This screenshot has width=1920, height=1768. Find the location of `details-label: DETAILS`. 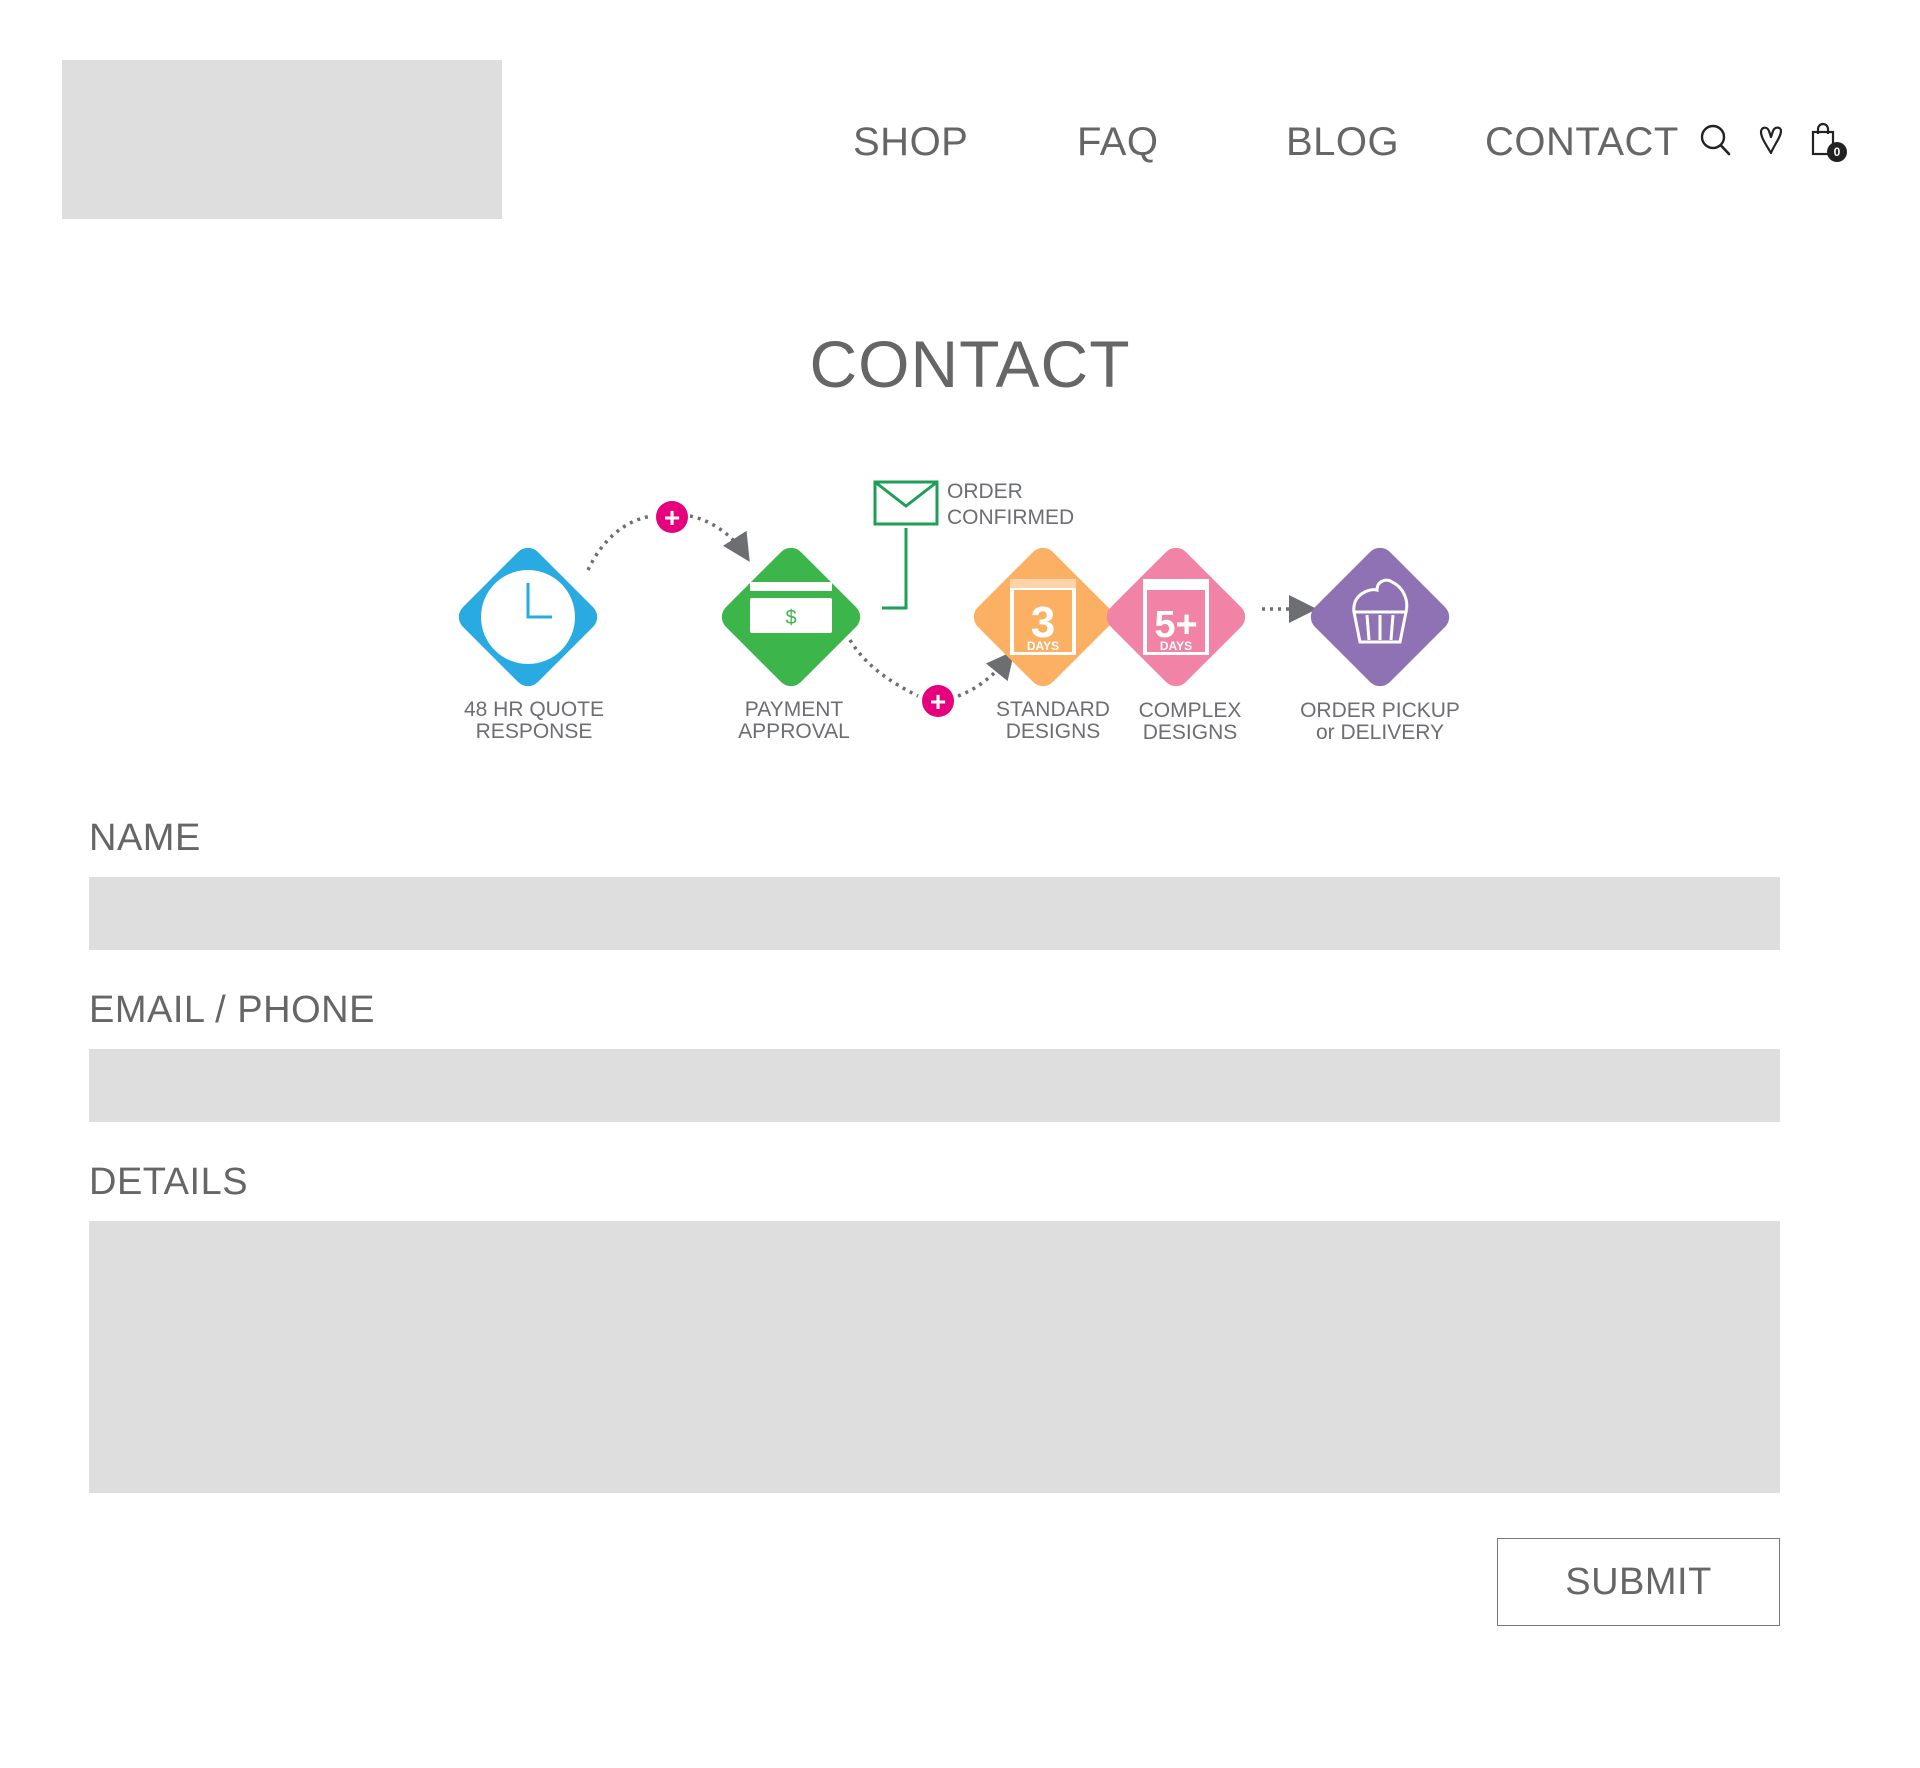

details-label: DETAILS is located at coordinates (169, 1182).